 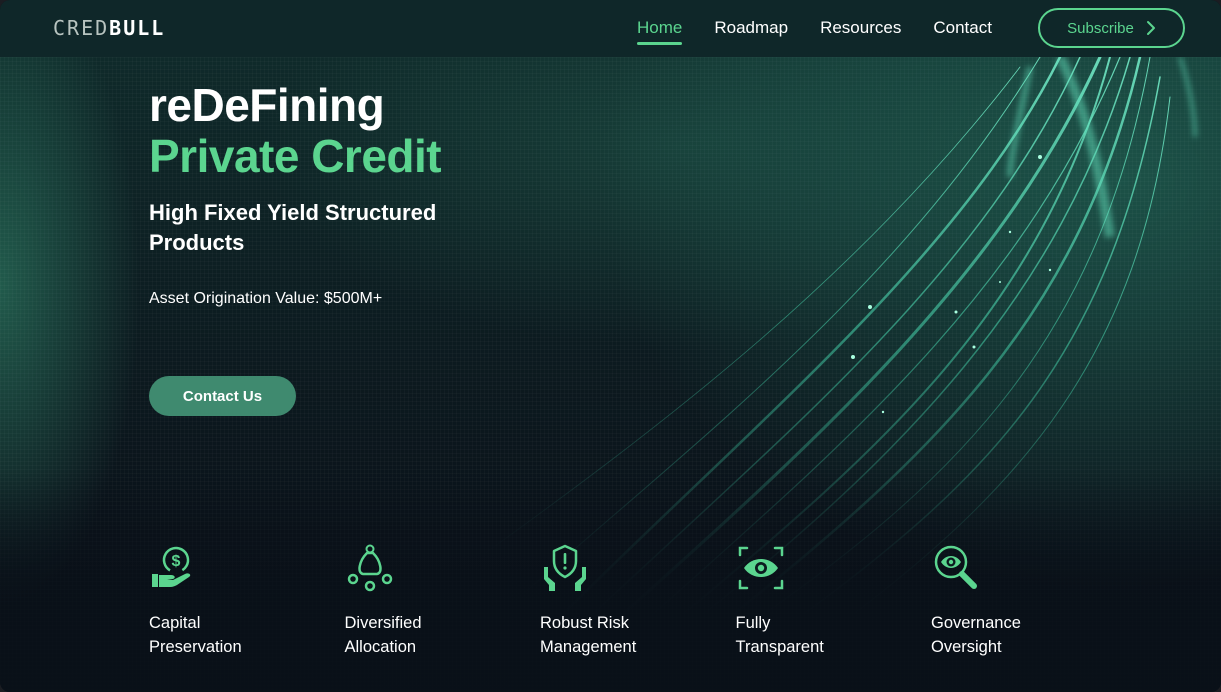 What do you see at coordinates (266, 298) in the screenshot?
I see `asset-origination-value: Asset Origination Value: $500M+` at bounding box center [266, 298].